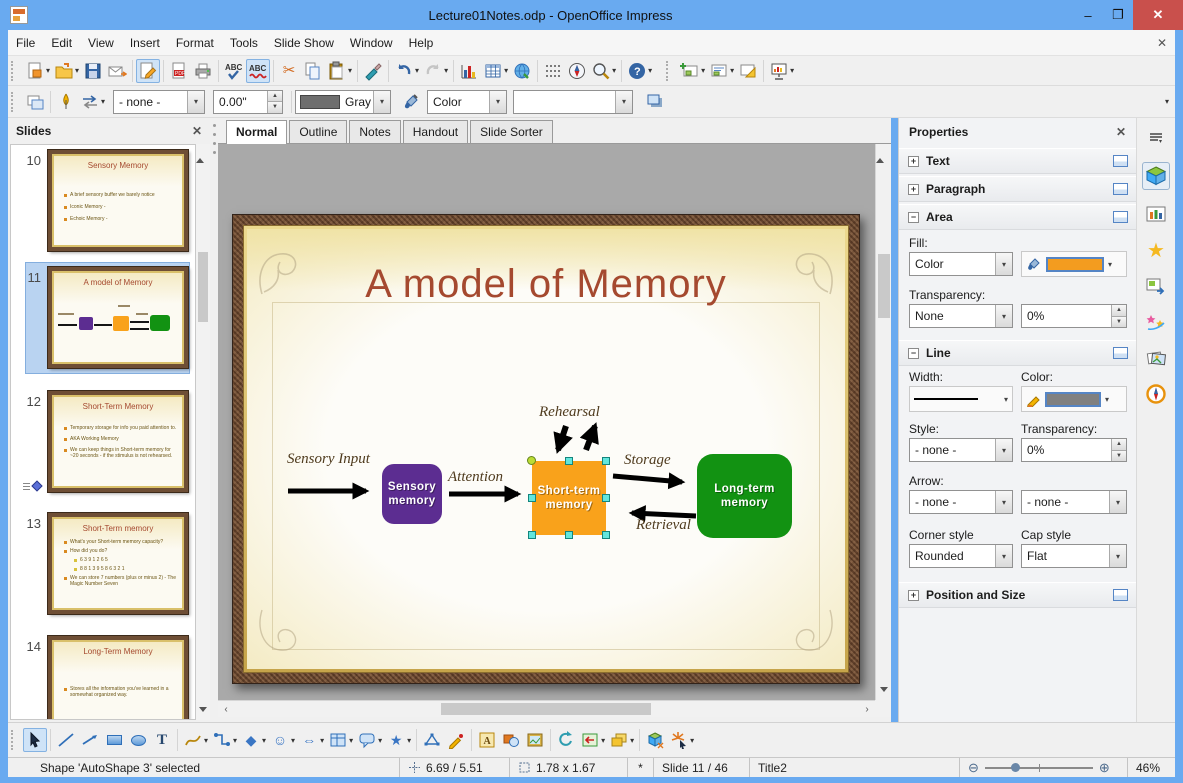 The width and height of the screenshot is (1183, 783). I want to click on minimize-button: –, so click(1088, 15).